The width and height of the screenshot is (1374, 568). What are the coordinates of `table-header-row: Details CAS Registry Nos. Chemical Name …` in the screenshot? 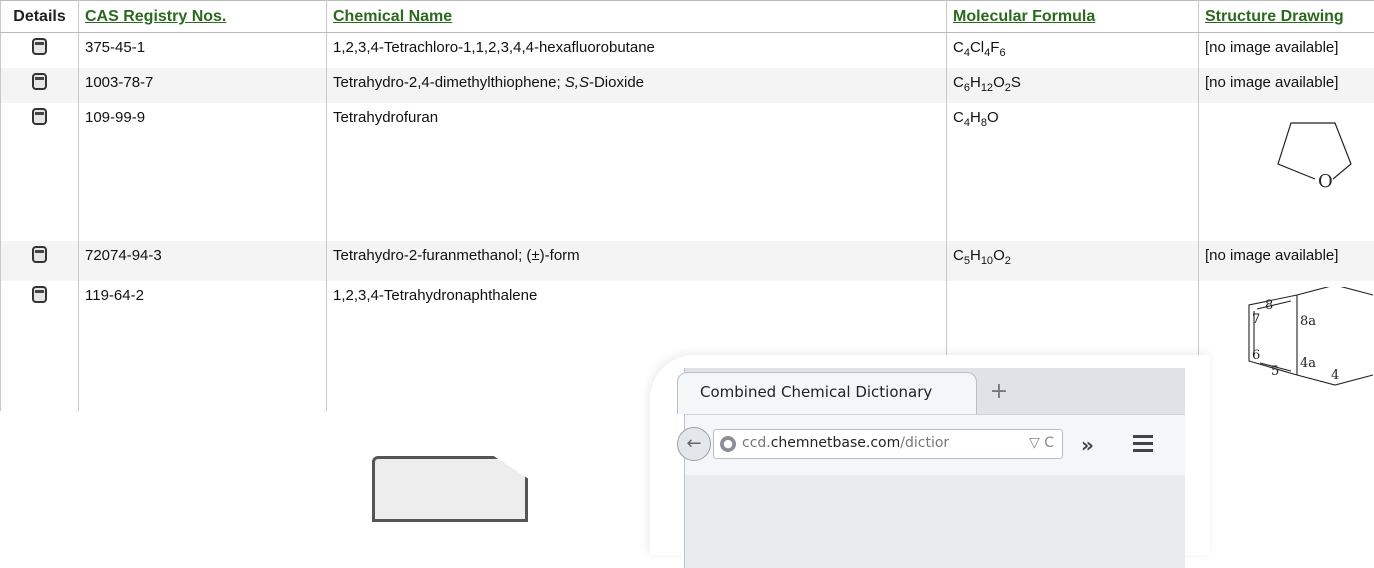 It's located at (687, 17).